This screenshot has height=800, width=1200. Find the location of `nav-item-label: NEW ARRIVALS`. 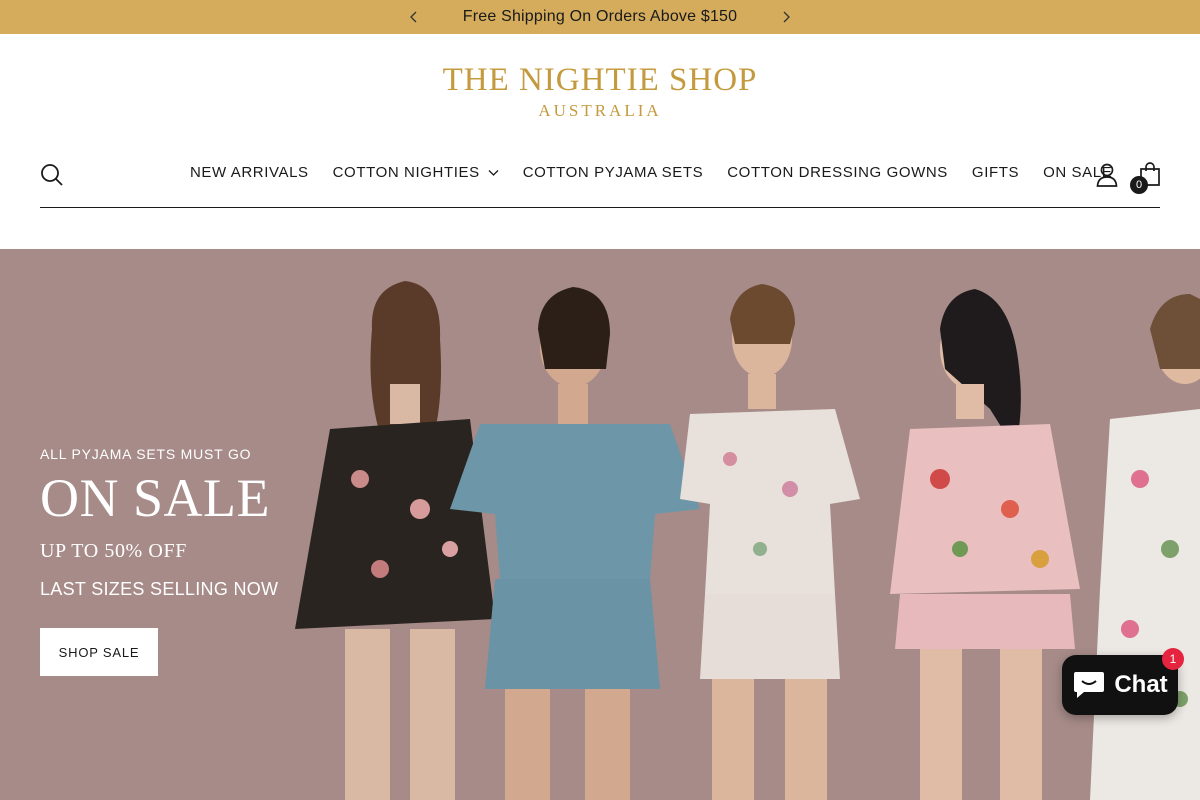

nav-item-label: NEW ARRIVALS is located at coordinates (249, 172).